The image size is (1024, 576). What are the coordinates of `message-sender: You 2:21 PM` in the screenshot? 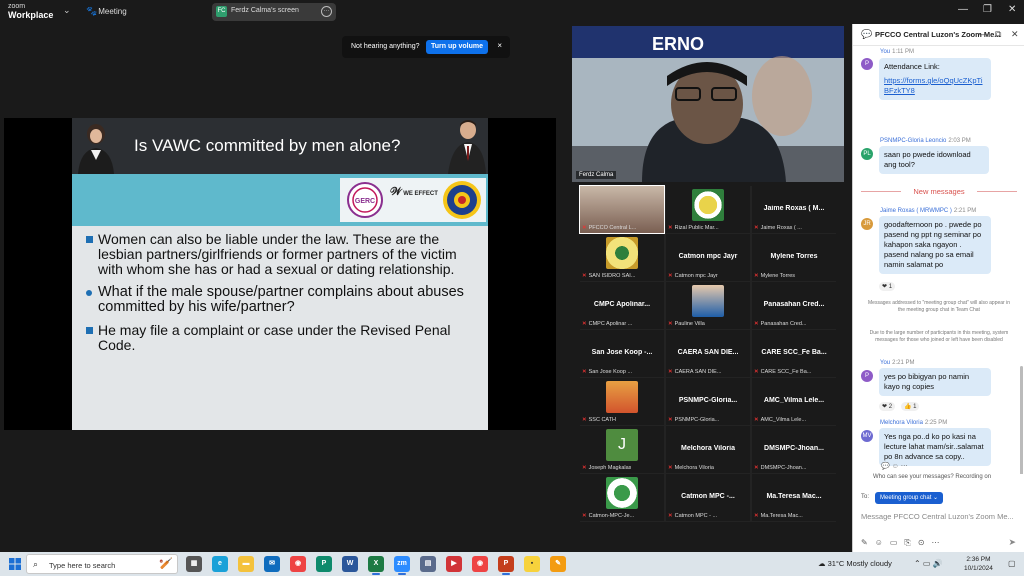 It's located at (897, 363).